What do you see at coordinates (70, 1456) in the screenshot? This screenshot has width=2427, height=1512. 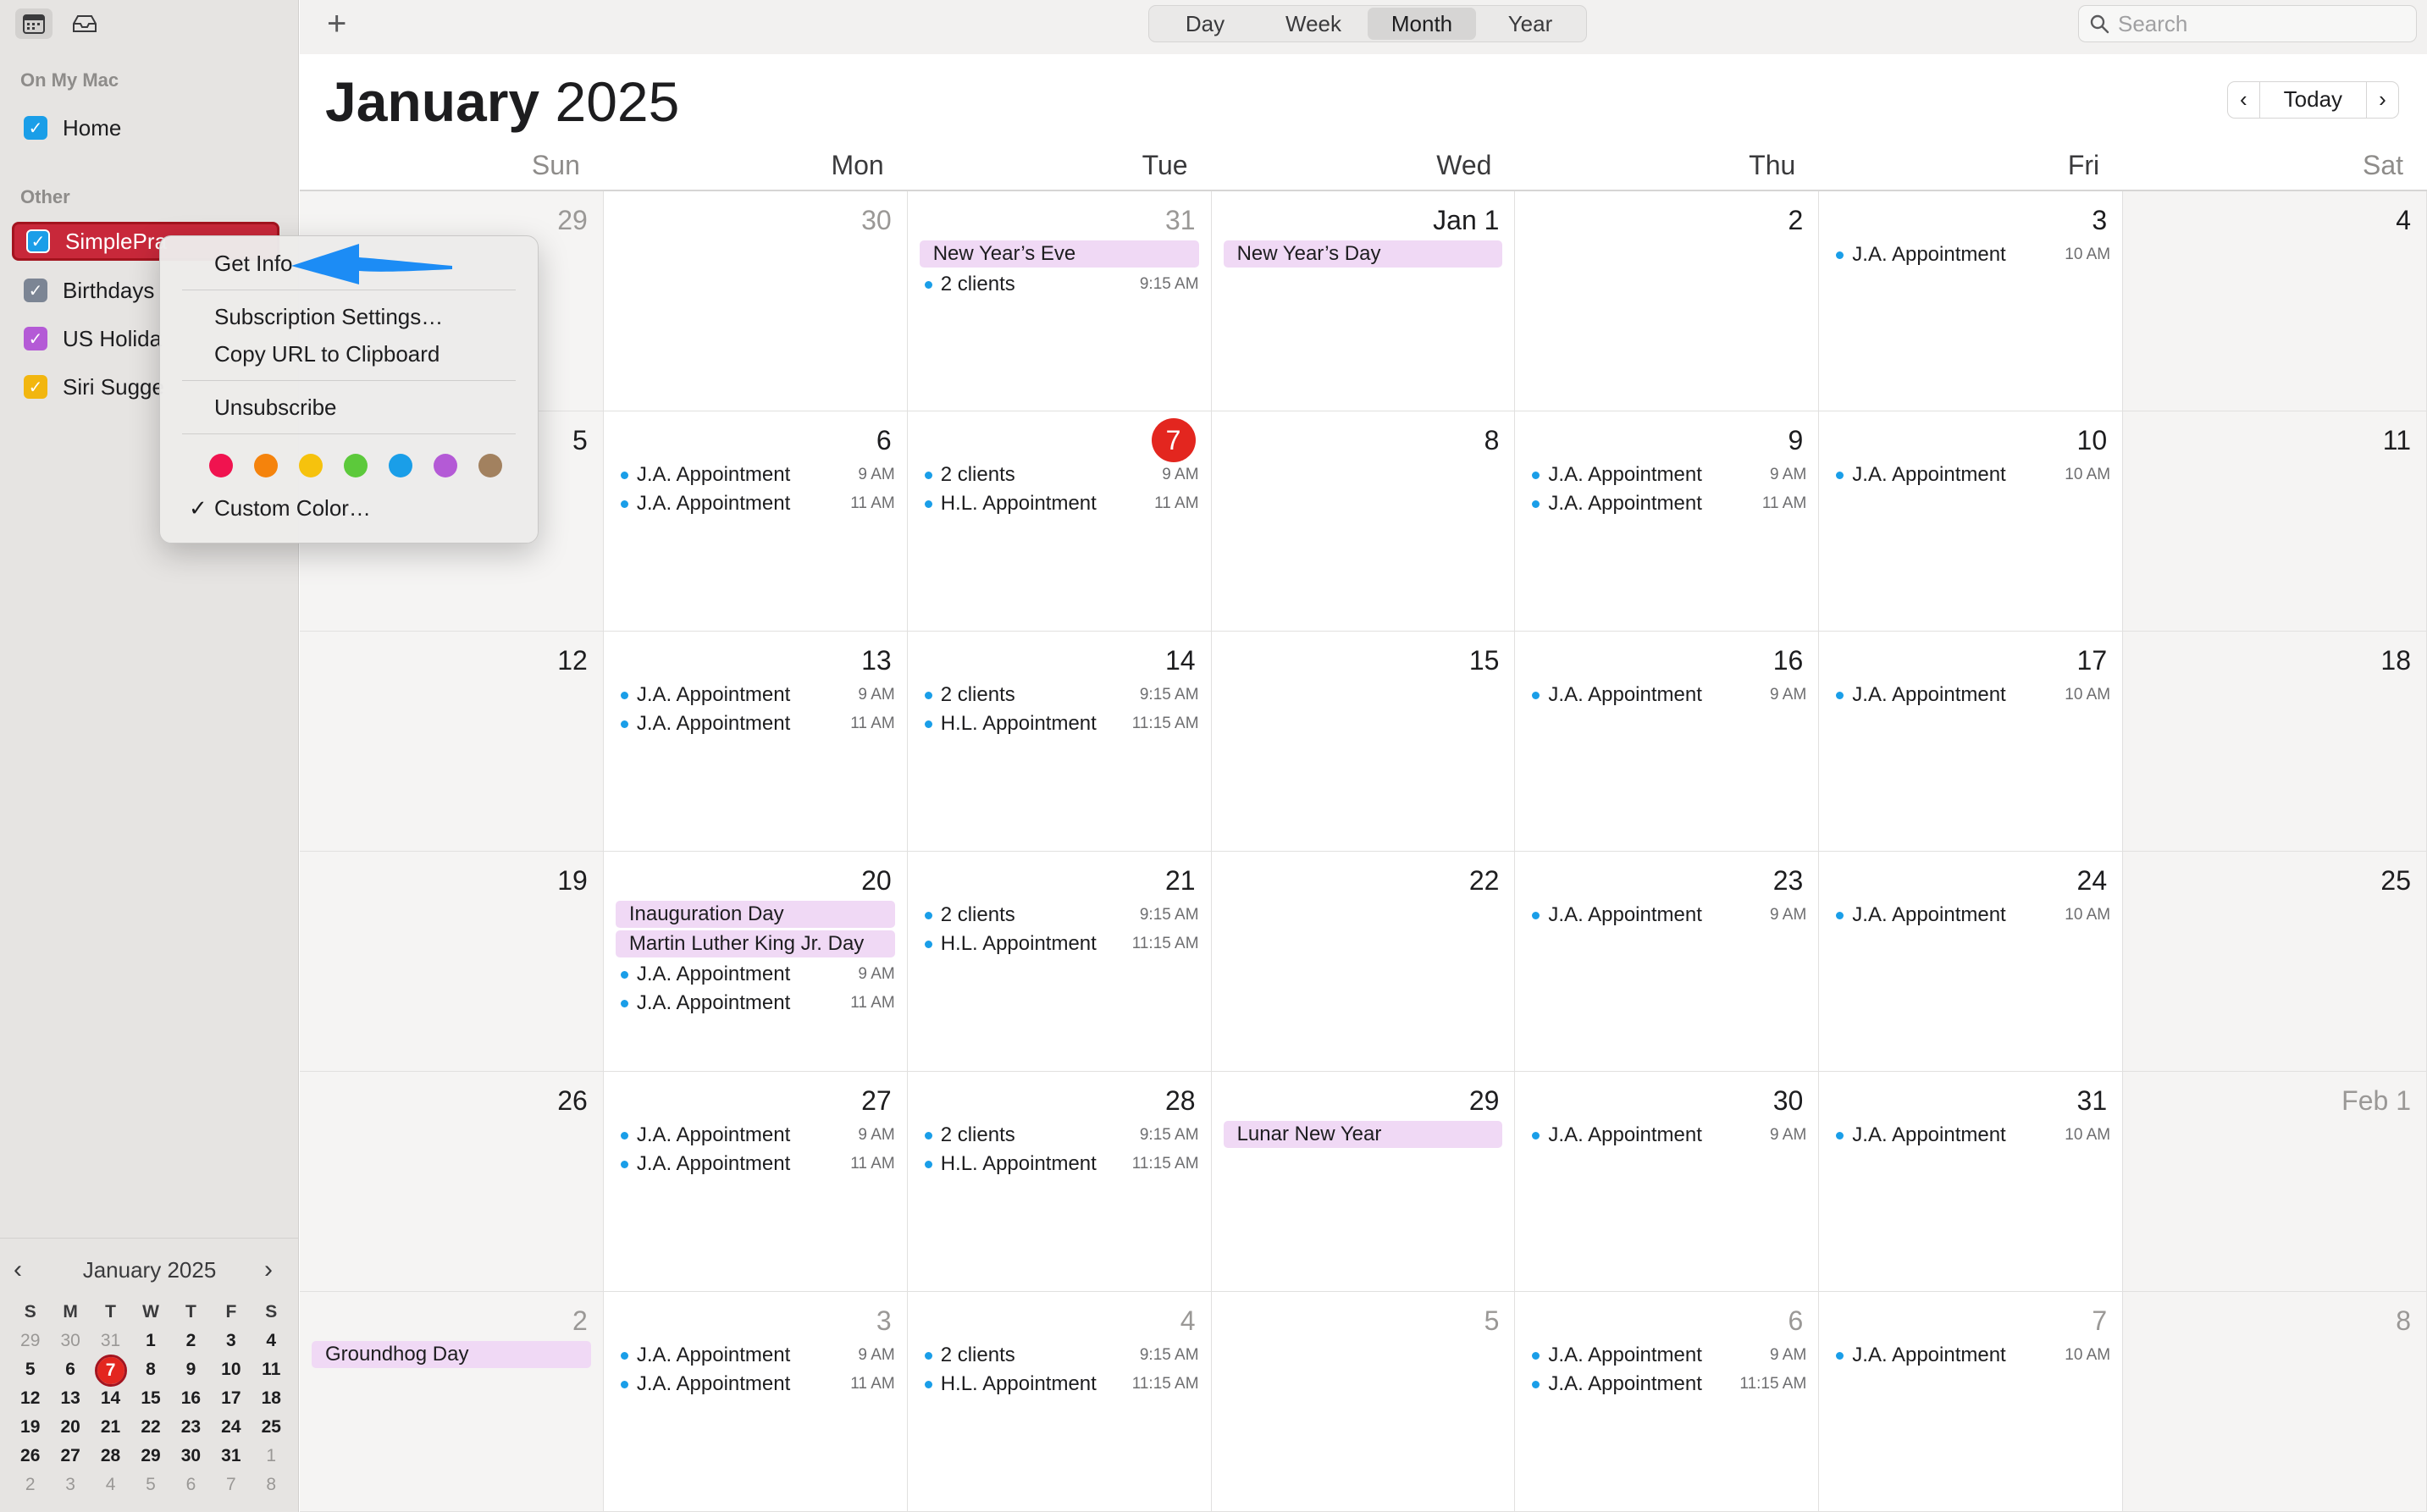 I see `mini-day: 27` at bounding box center [70, 1456].